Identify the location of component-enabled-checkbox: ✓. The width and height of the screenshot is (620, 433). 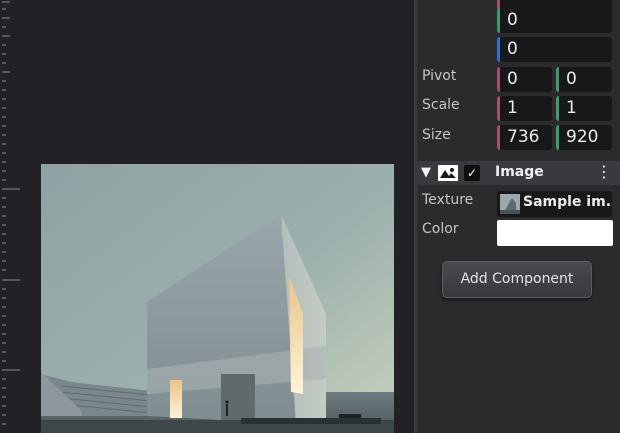
(472, 173).